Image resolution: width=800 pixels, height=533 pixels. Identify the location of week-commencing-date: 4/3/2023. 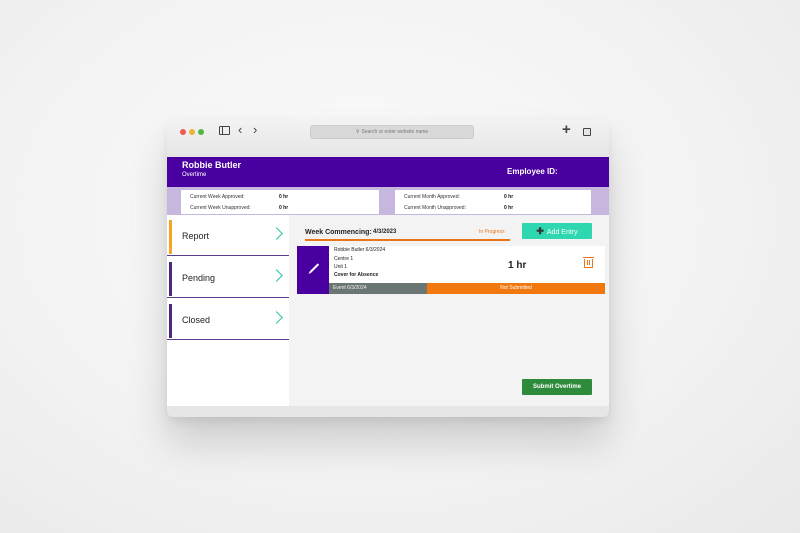
(385, 232).